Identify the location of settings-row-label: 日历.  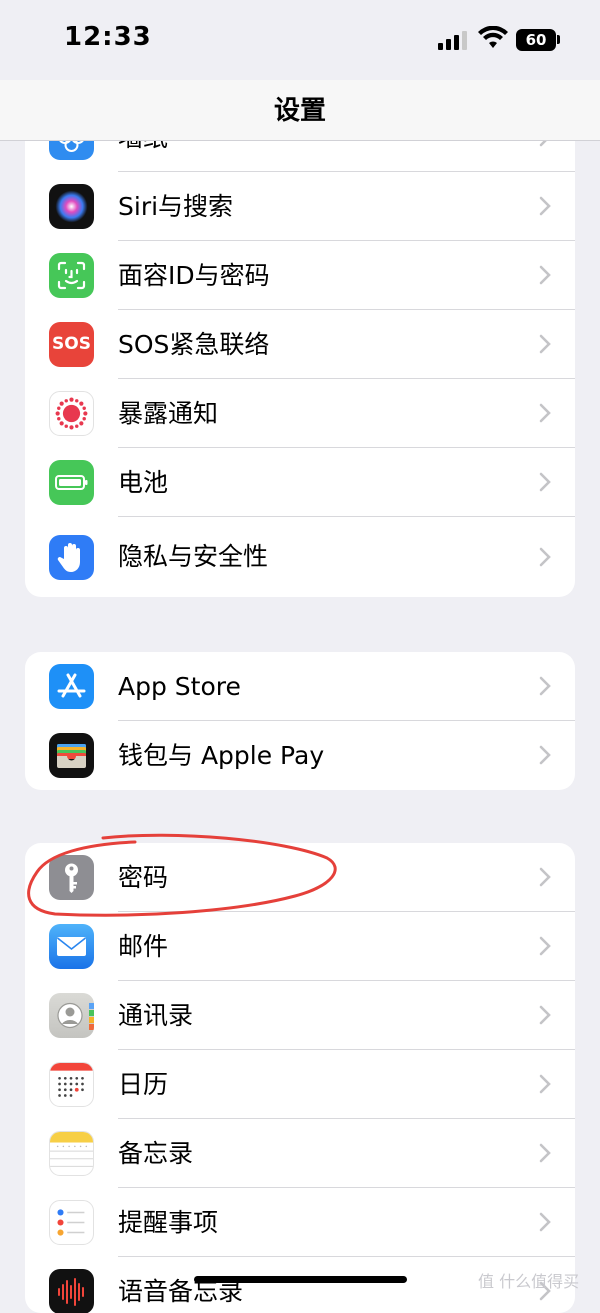
(143, 1084).